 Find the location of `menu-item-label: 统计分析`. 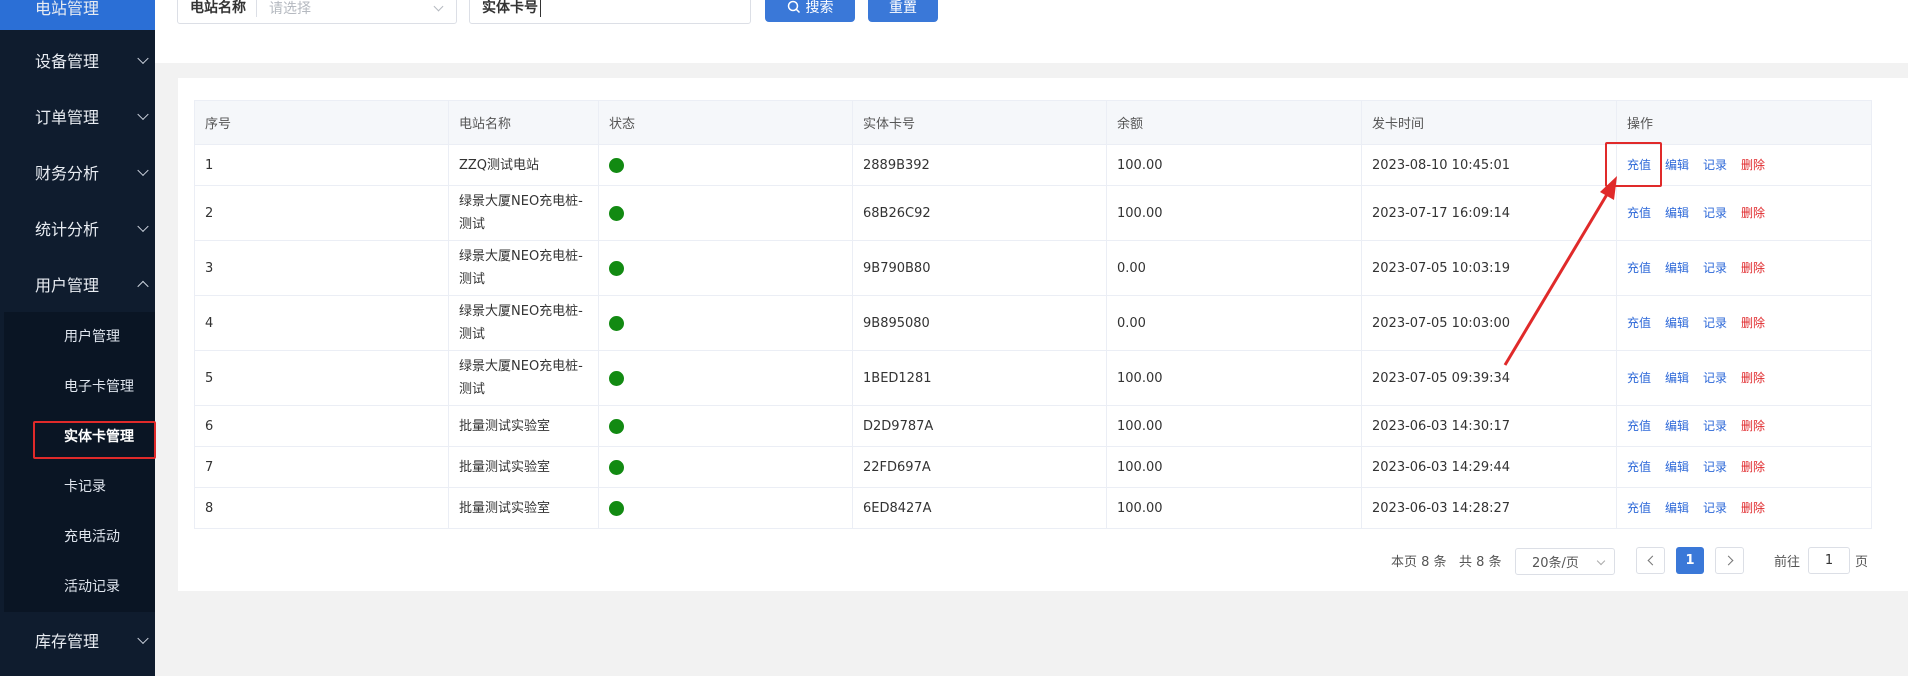

menu-item-label: 统计分析 is located at coordinates (67, 229).